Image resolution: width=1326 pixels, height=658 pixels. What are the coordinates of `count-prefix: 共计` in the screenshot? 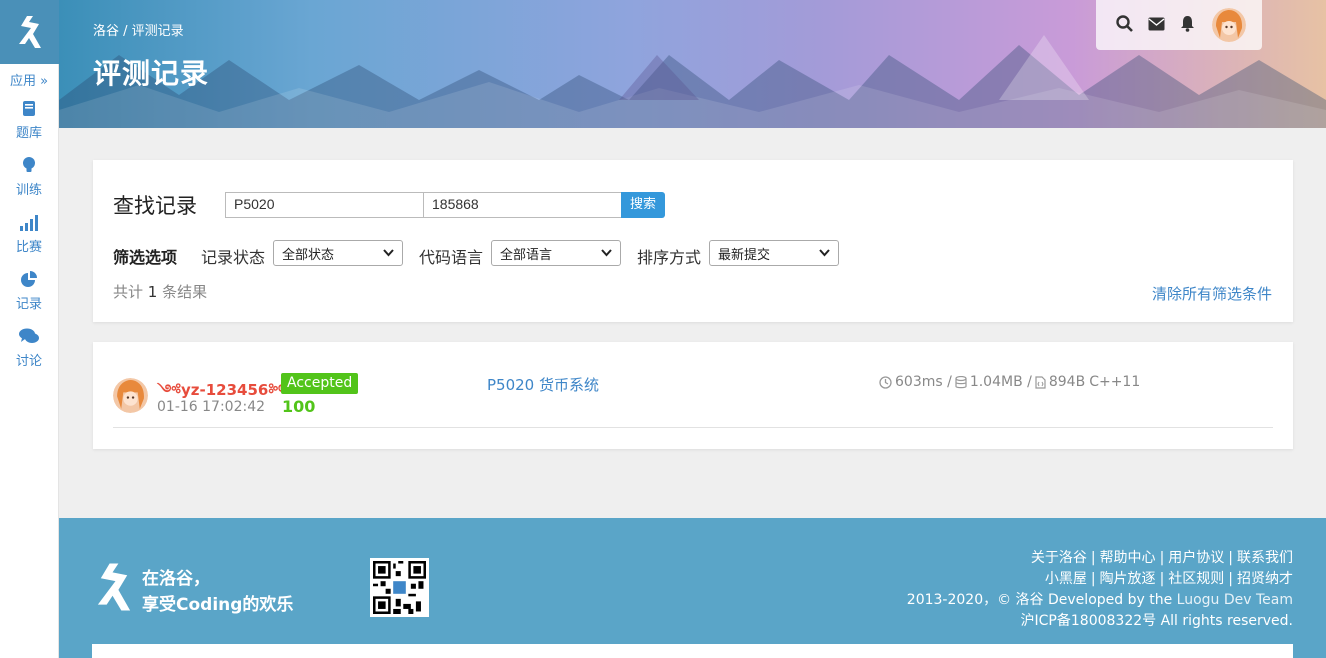 It's located at (128, 292).